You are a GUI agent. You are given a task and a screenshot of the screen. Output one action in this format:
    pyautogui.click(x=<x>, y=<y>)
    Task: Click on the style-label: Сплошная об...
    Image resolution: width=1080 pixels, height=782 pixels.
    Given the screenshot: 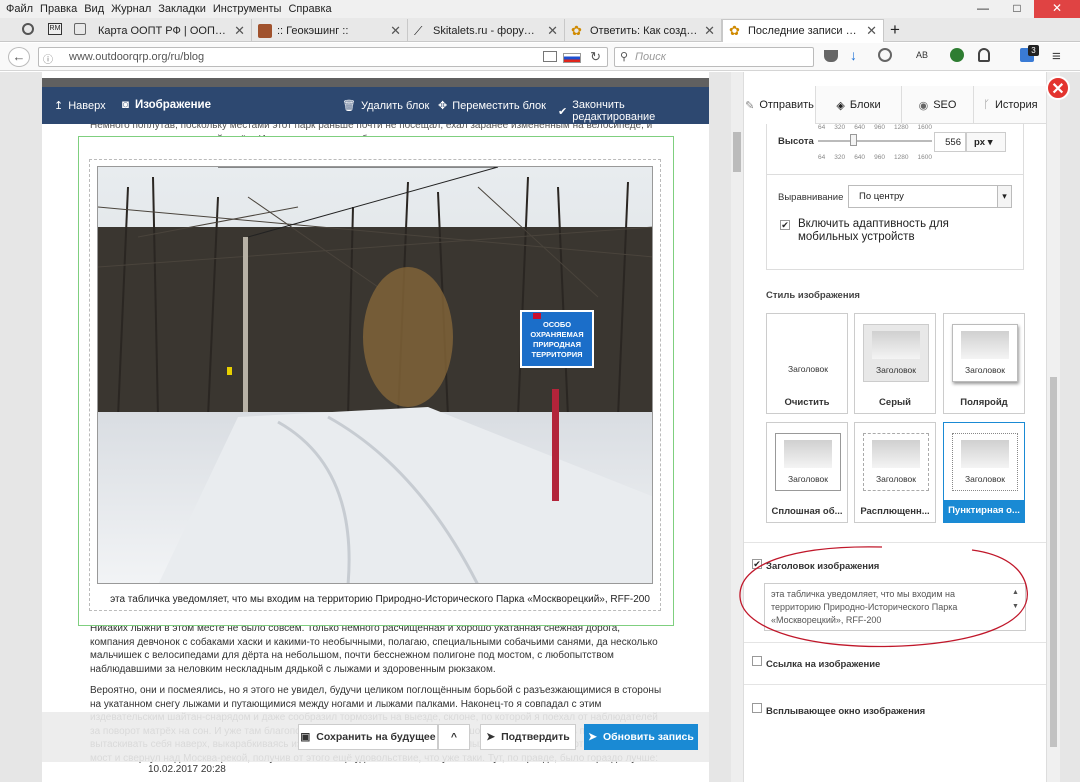 What is the action you would take?
    pyautogui.click(x=807, y=511)
    